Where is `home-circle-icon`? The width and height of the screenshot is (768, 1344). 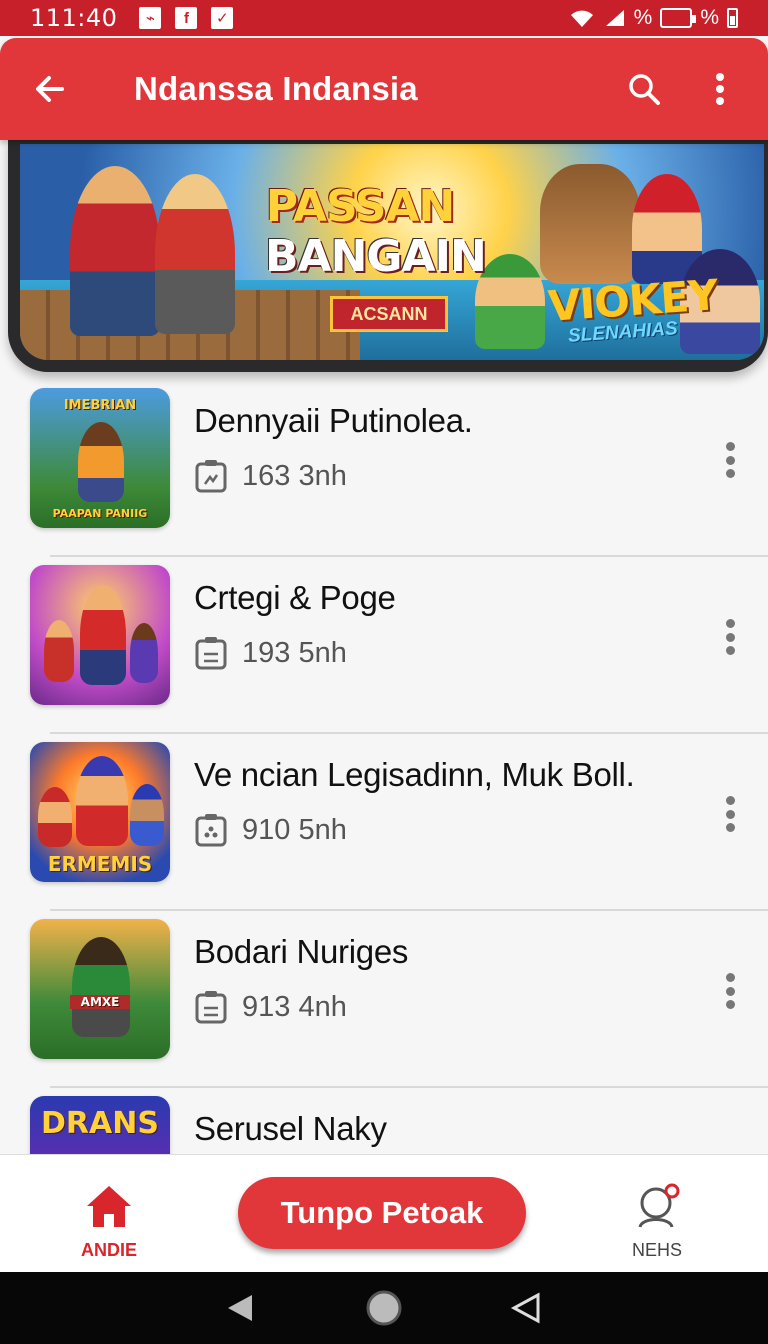 home-circle-icon is located at coordinates (384, 1308).